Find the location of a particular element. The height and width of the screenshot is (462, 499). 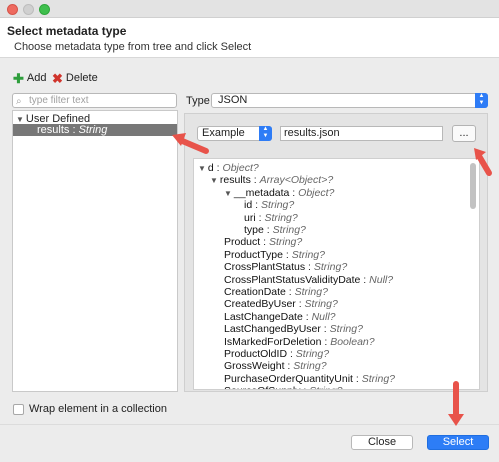

schema-row: ▼ results : Array<Object>? is located at coordinates (271, 180).